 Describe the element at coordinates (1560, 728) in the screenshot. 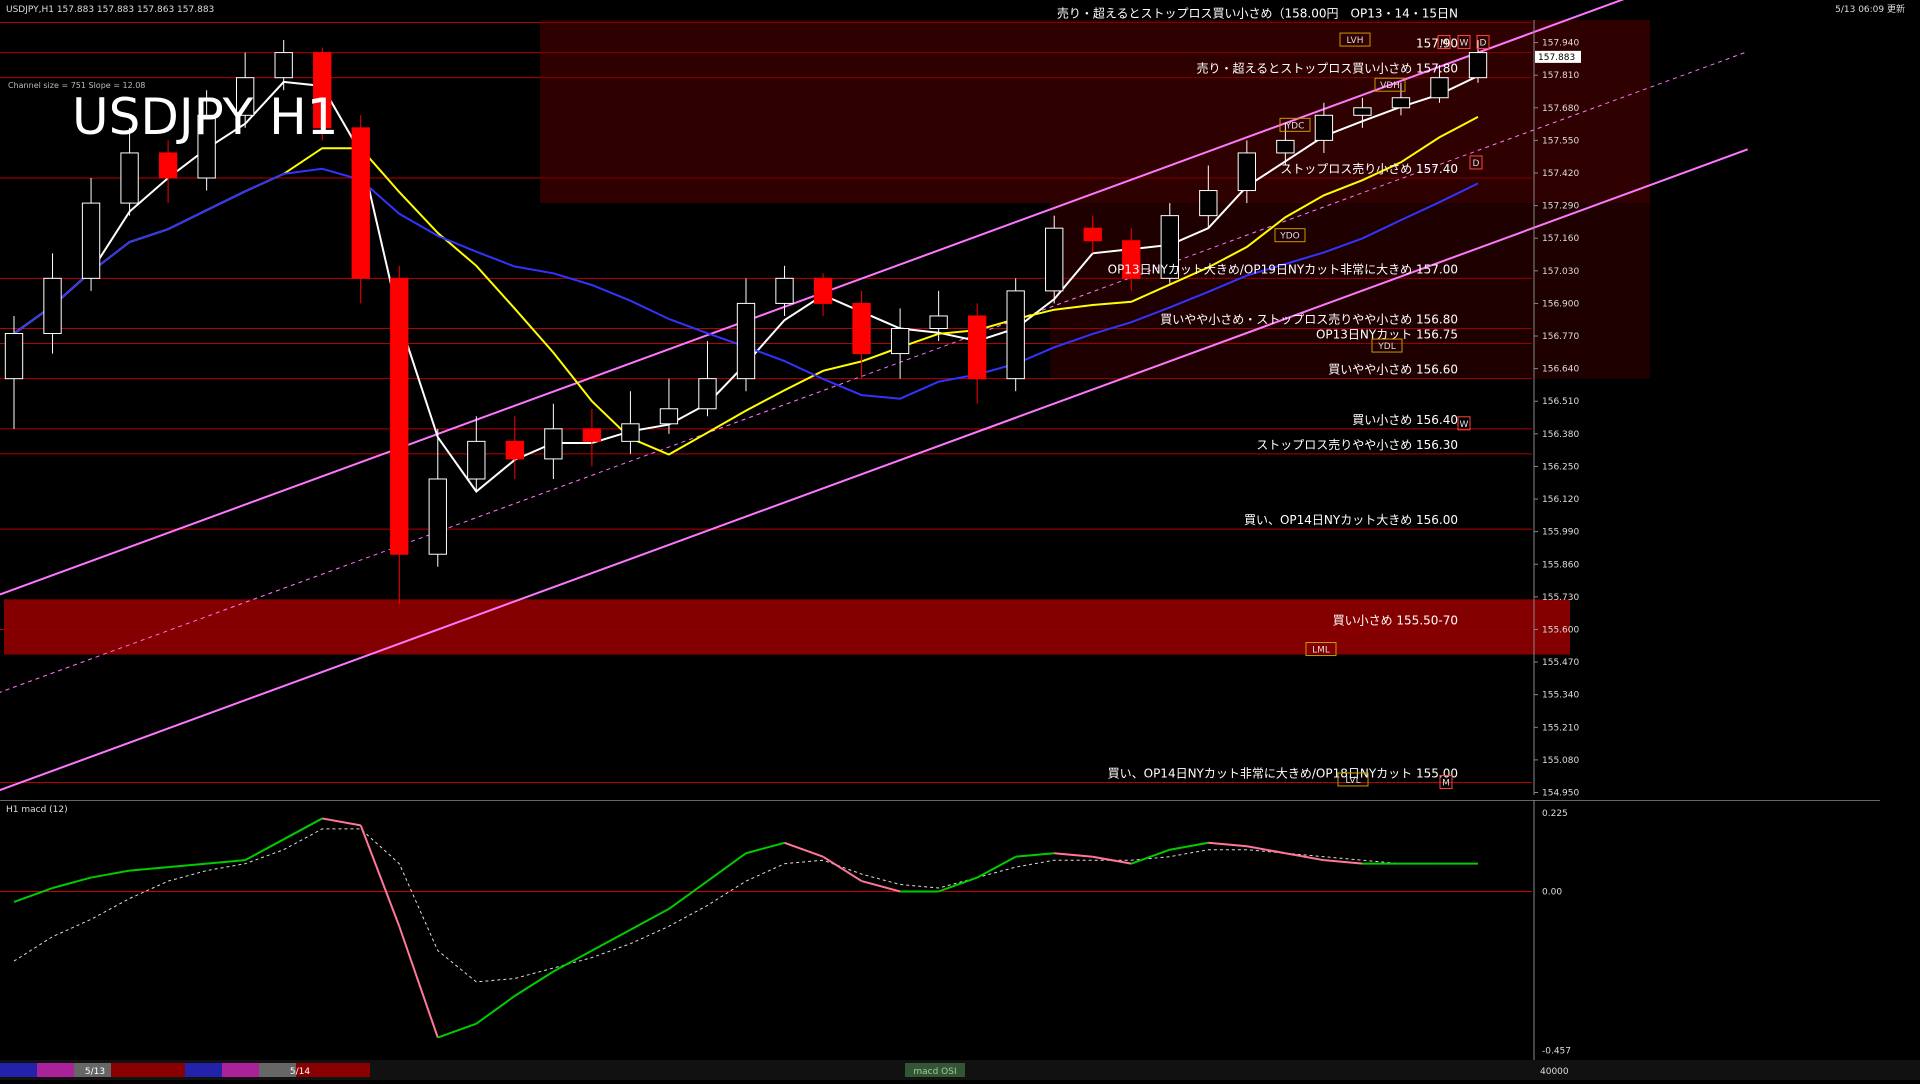

I see `price-tick-label: 155.210` at that location.